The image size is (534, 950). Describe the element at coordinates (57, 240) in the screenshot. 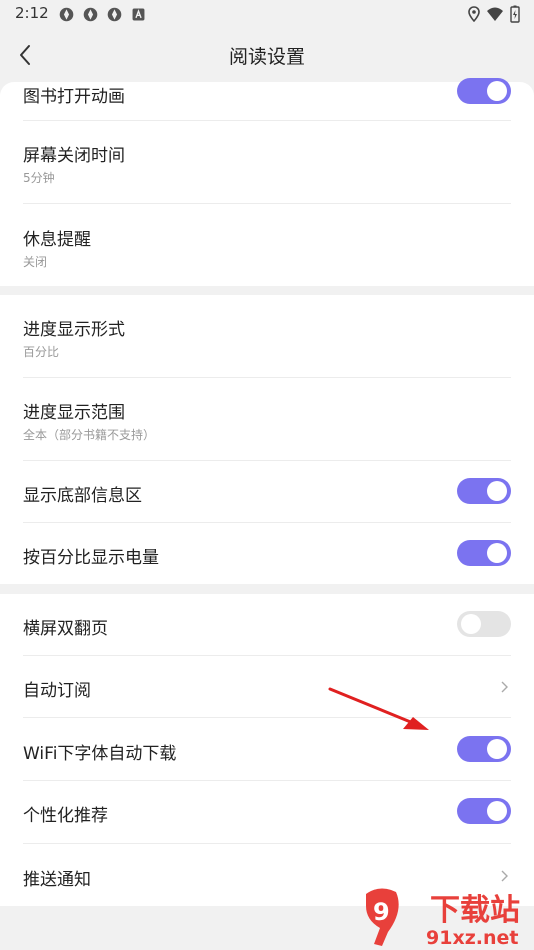

I see `setting-title: 休息提醒` at that location.